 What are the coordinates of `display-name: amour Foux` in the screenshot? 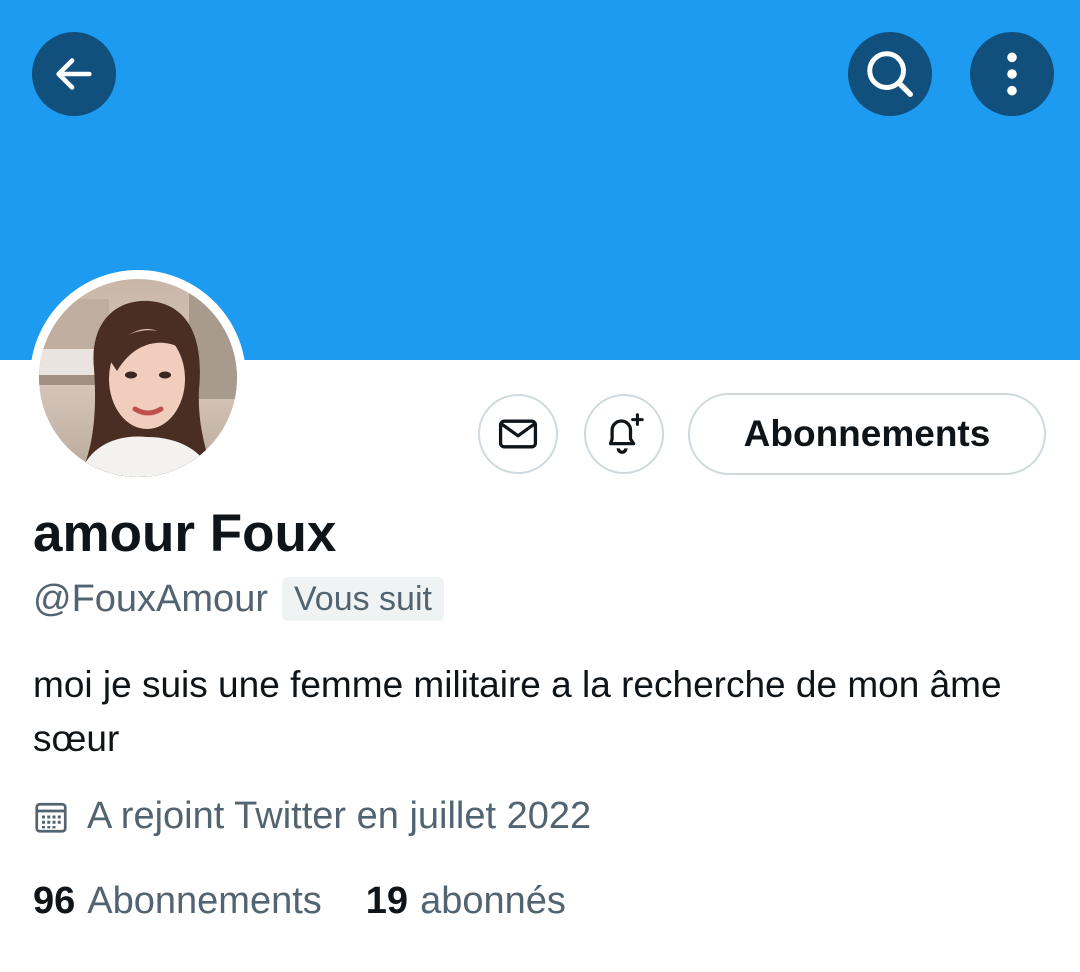 It's located at (185, 533).